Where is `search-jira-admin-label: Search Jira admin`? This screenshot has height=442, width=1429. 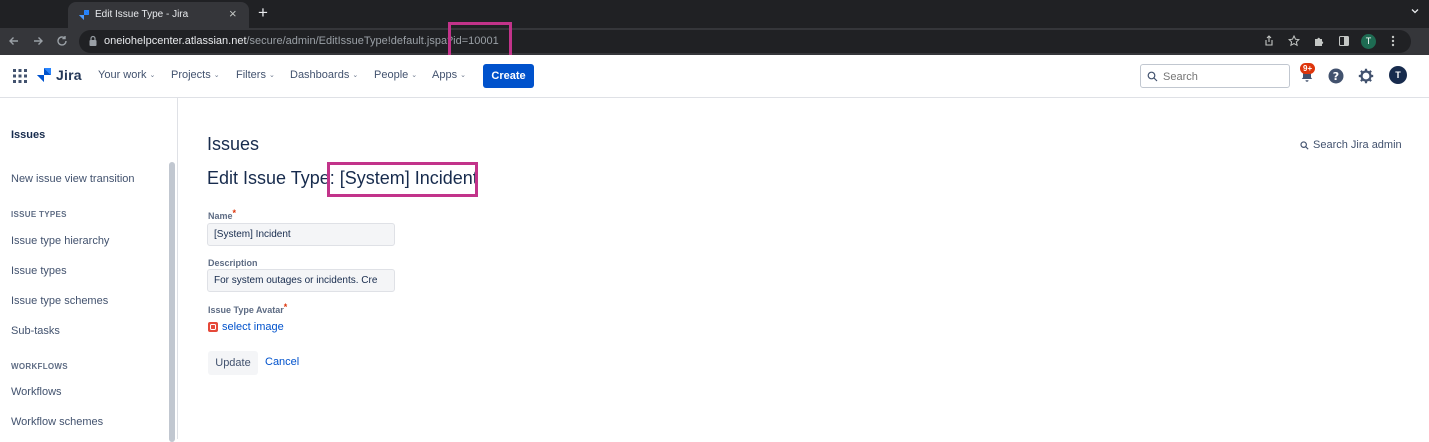
search-jira-admin-label: Search Jira admin is located at coordinates (1357, 145).